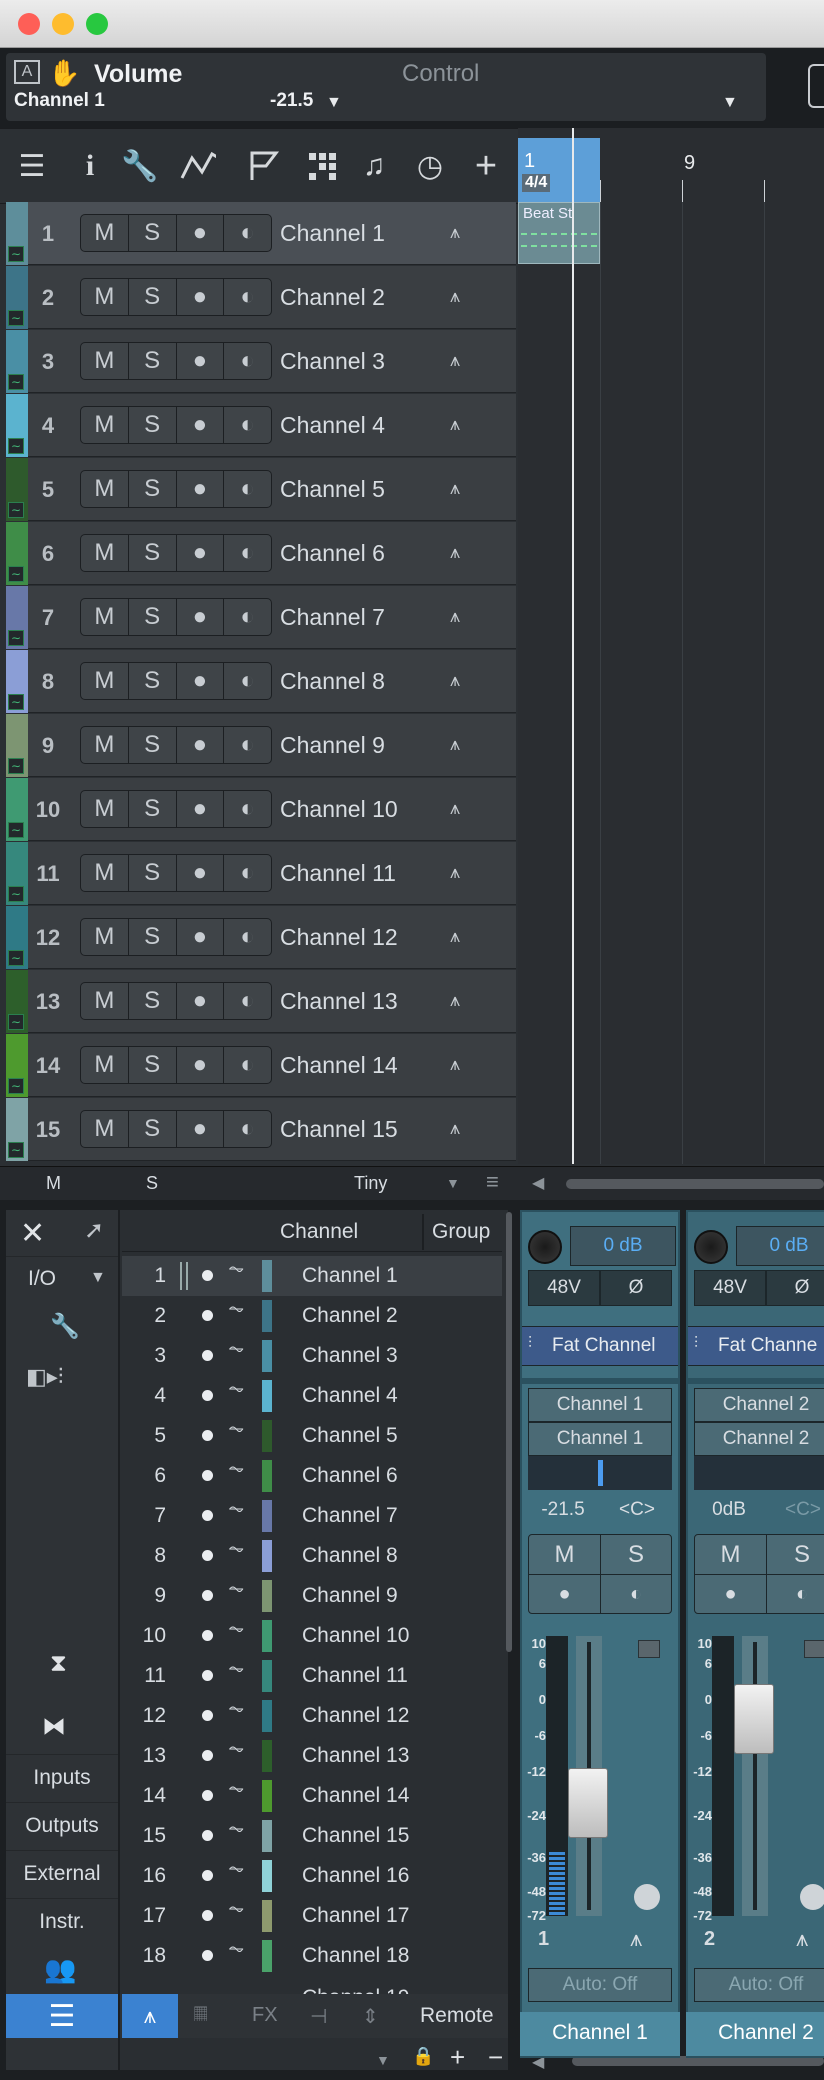 The image size is (824, 2080). Describe the element at coordinates (312, 1556) in the screenshot. I see `channel-list-row: 8 ⏦ Channel 8` at that location.